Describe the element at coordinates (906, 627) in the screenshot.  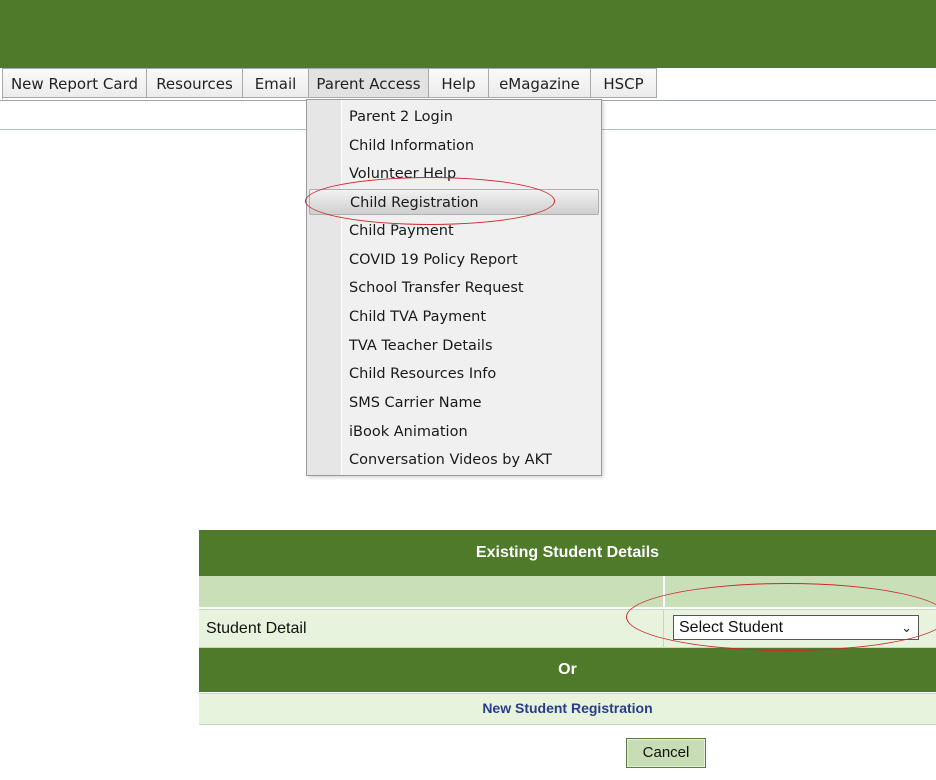
I see `chevron-down-icon: ⌄` at that location.